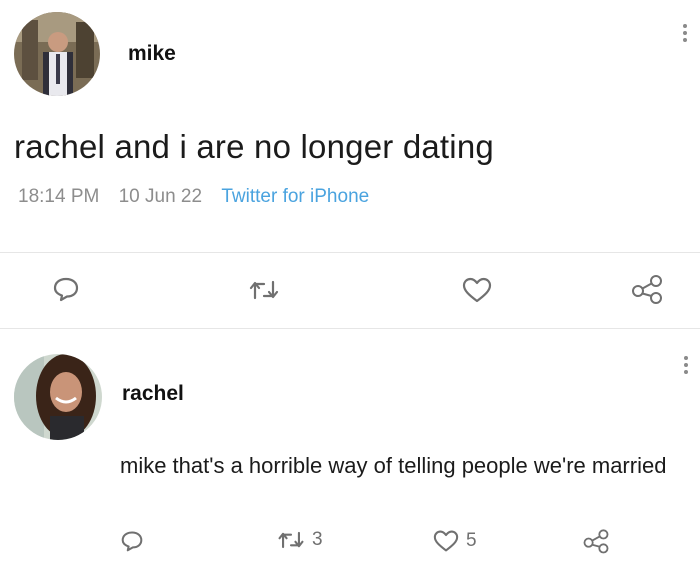 The height and width of the screenshot is (568, 700). I want to click on reply-reply-button, so click(132, 541).